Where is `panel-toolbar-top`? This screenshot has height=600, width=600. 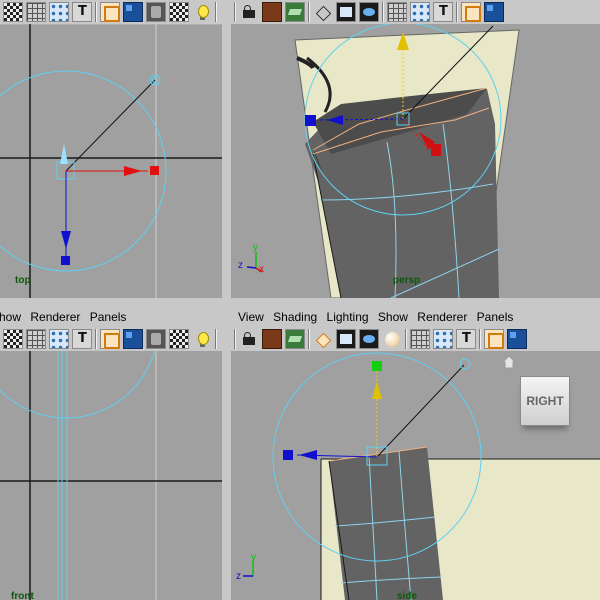
panel-toolbar-top is located at coordinates (111, 12).